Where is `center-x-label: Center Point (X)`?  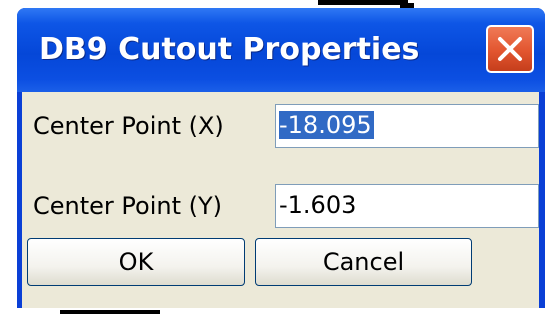
center-x-label: Center Point (X) is located at coordinates (128, 126).